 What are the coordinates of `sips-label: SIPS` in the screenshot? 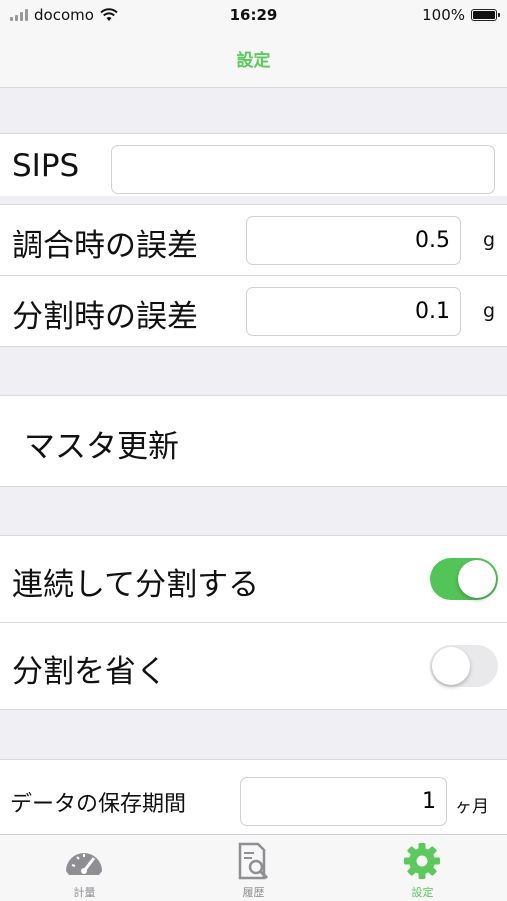 It's located at (46, 166).